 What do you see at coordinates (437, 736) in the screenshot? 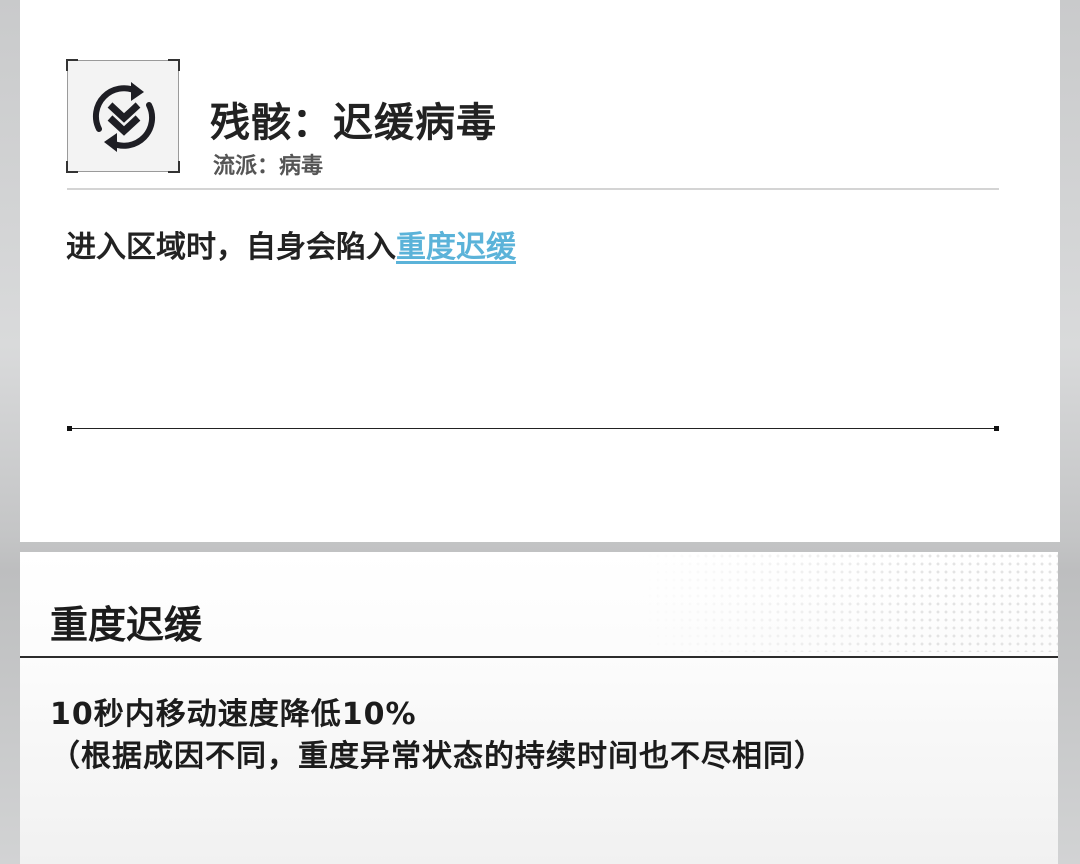
I see `tooltip-body: 10秒内移动速度降低10% （根据成因不同，重度异常状态的持续时间也不尽相同）` at bounding box center [437, 736].